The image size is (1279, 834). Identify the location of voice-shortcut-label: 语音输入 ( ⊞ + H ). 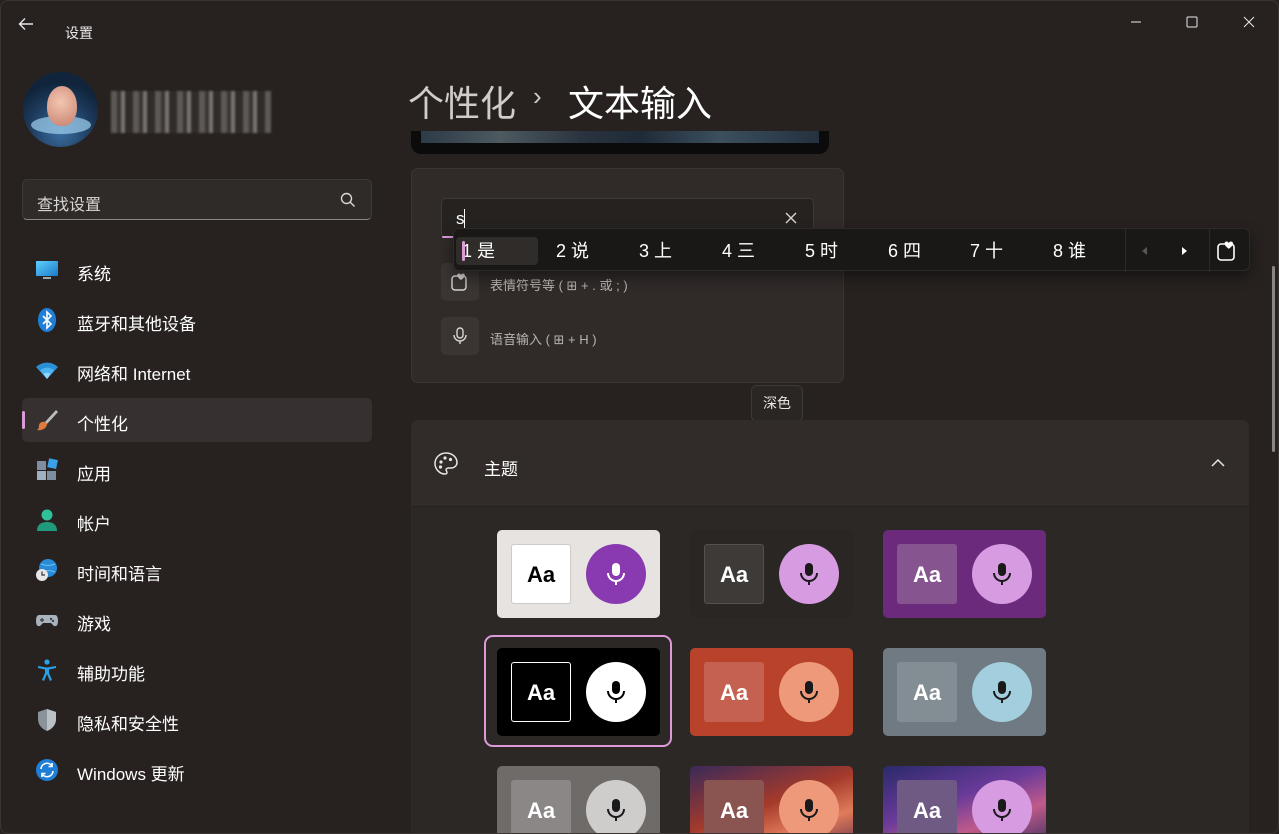
(543, 339).